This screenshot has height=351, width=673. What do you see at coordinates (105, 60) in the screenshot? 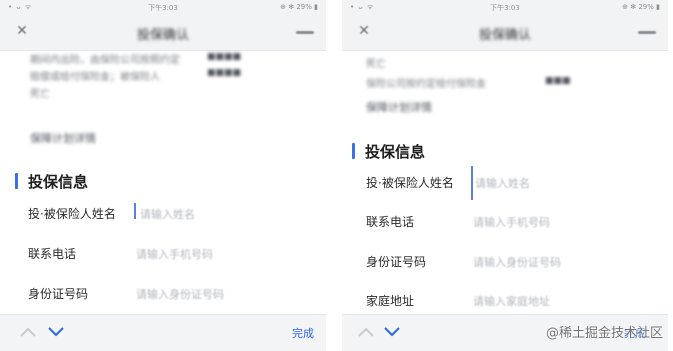
I see `blurred-description-line: 期间内出险，由保险公司按照约定` at bounding box center [105, 60].